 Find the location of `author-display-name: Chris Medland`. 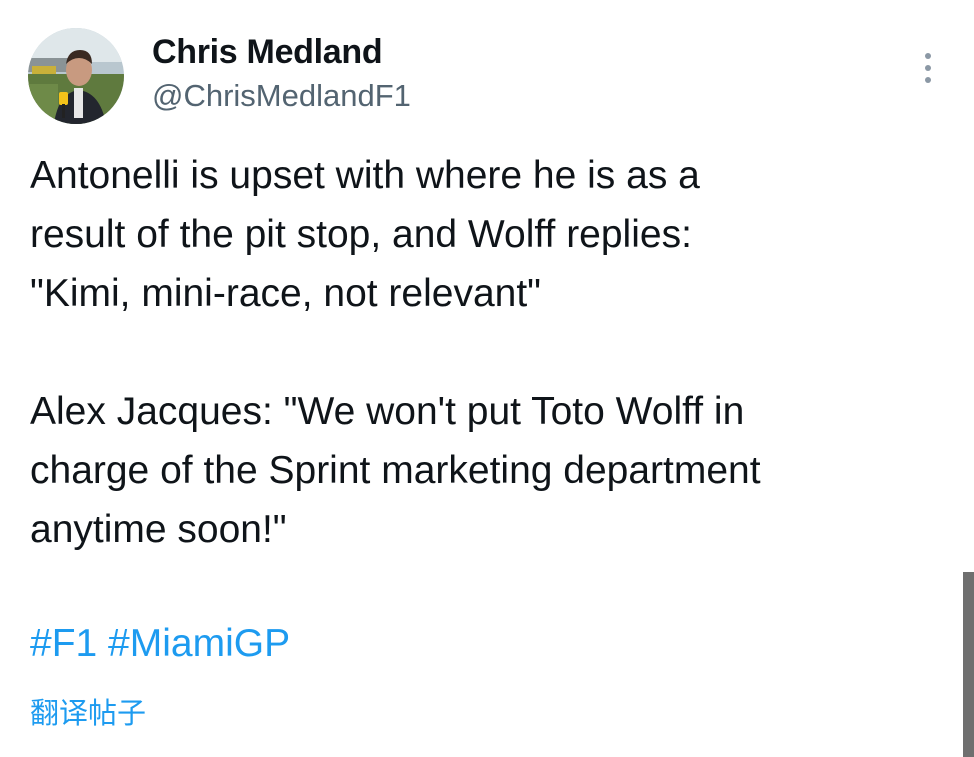

author-display-name: Chris Medland is located at coordinates (281, 52).